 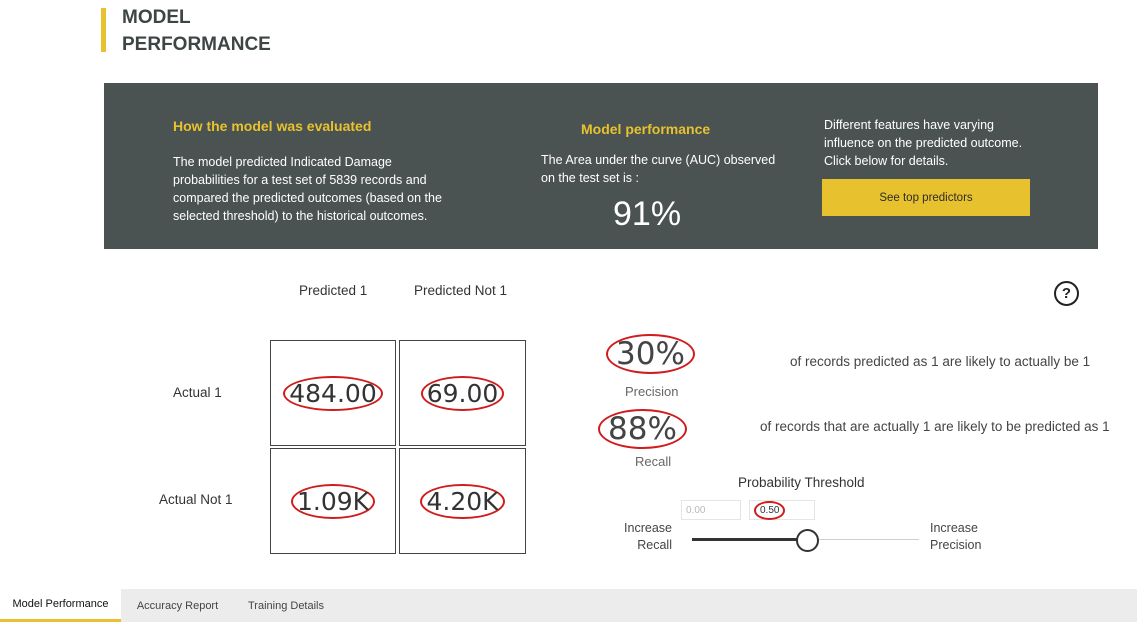 What do you see at coordinates (286, 605) in the screenshot?
I see `tab-training-details: Training Details` at bounding box center [286, 605].